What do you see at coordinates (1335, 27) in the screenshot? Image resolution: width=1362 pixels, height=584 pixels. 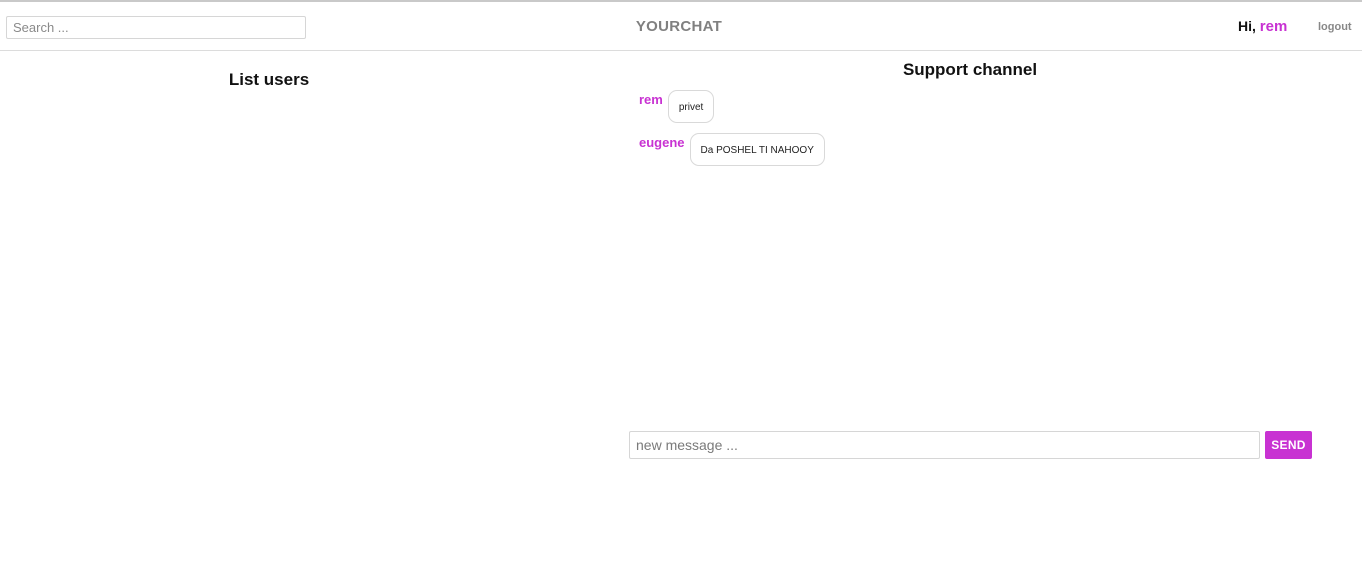 I see `logout-link: logout` at bounding box center [1335, 27].